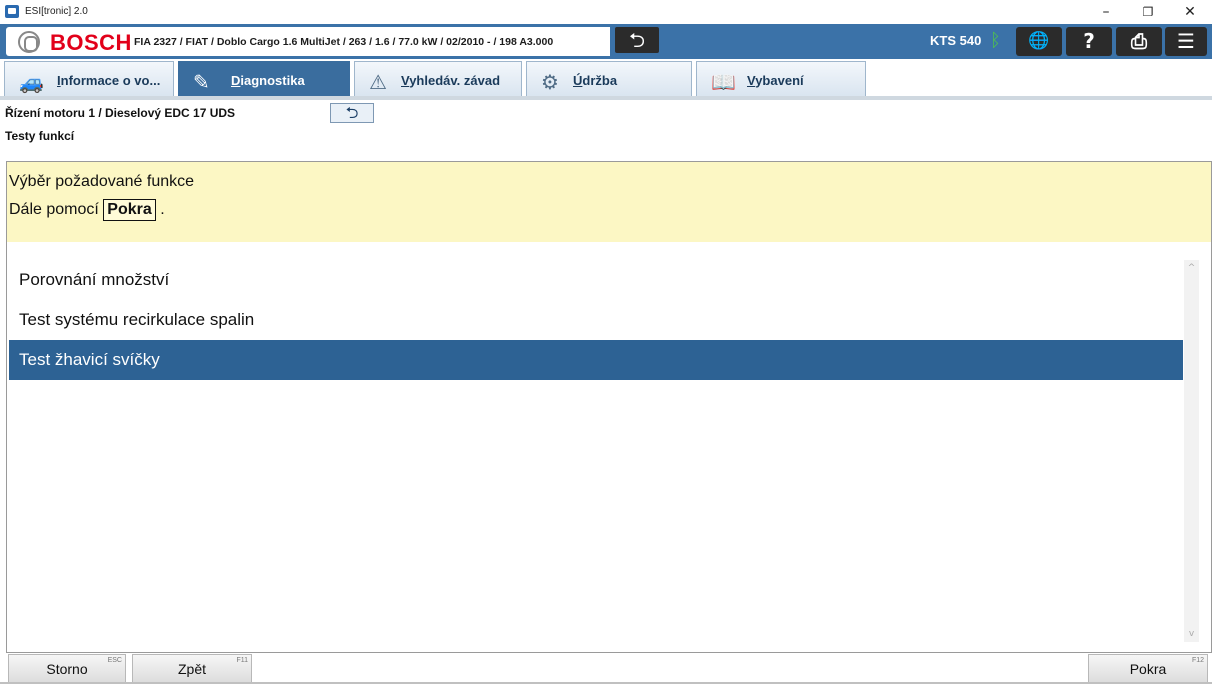  I want to click on minimize-button: –, so click(1106, 12).